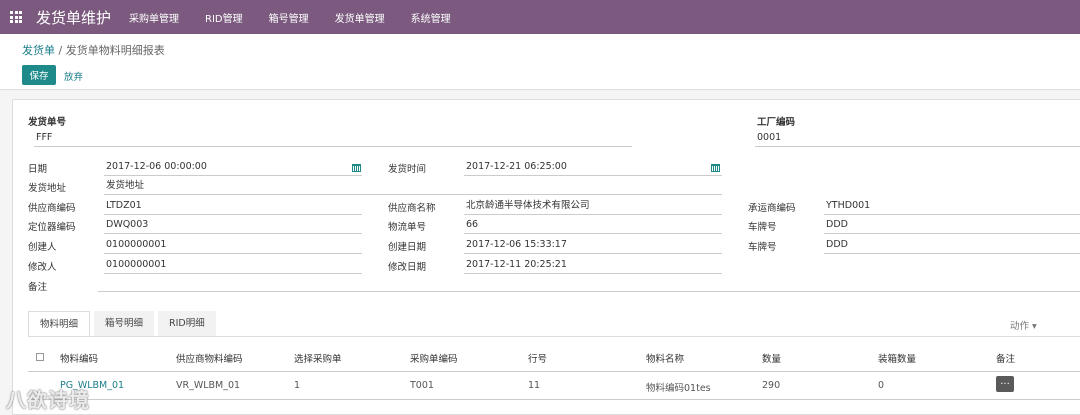 The width and height of the screenshot is (1080, 415). Describe the element at coordinates (407, 247) in the screenshot. I see `created-label: 创建日期` at that location.